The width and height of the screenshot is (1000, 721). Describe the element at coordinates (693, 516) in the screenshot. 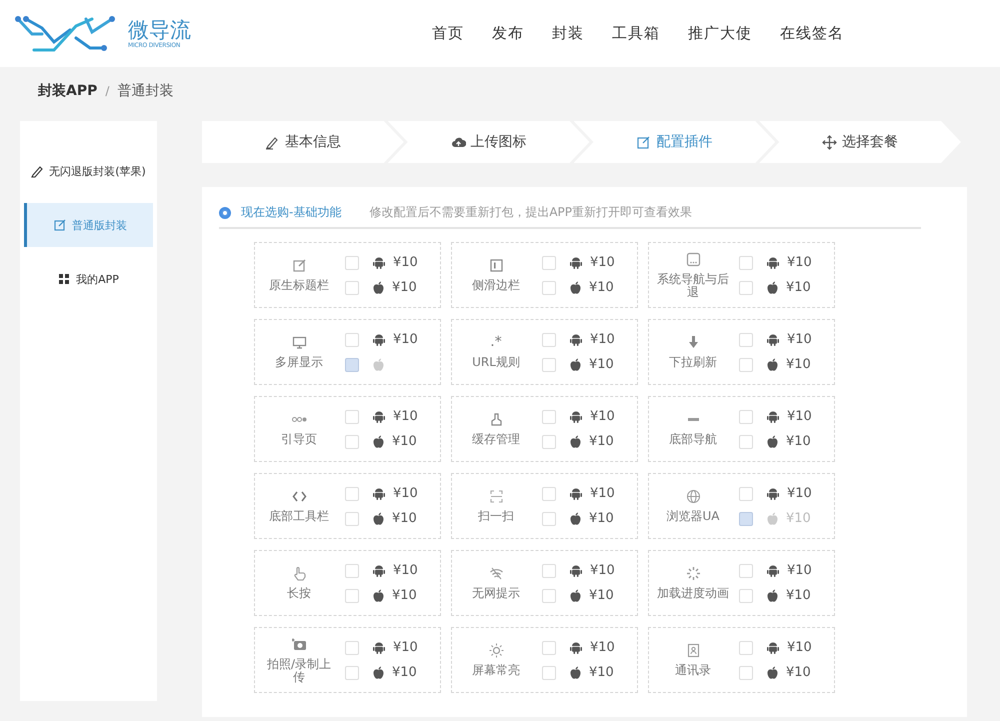

I see `feature-label: 浏览器UA` at that location.